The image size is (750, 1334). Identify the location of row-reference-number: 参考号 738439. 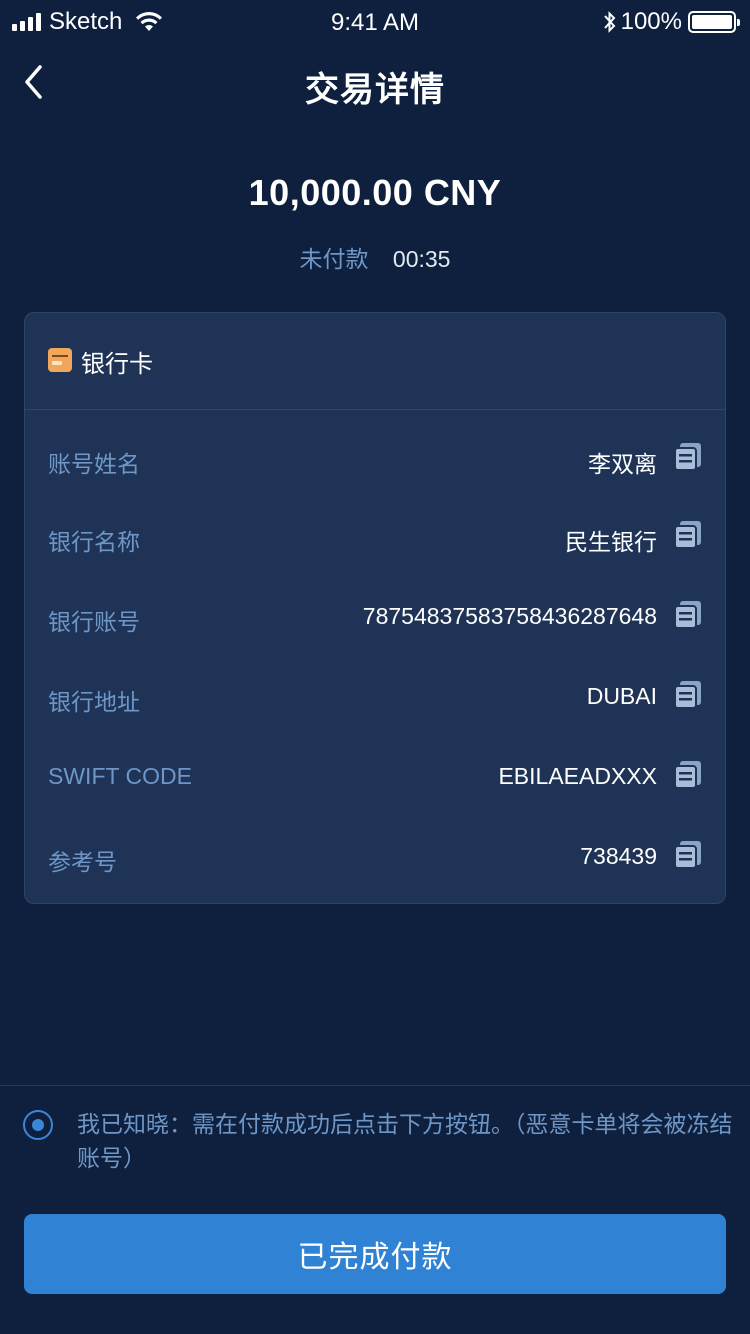
(375, 857).